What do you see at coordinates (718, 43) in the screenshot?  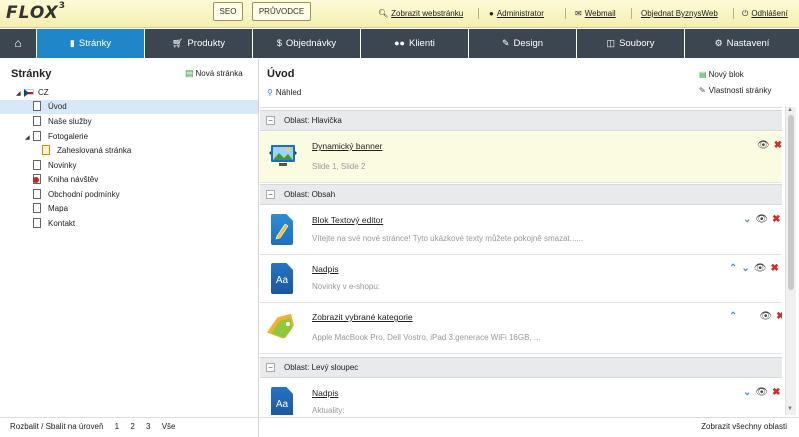 I see `gear-icon: ⚙` at bounding box center [718, 43].